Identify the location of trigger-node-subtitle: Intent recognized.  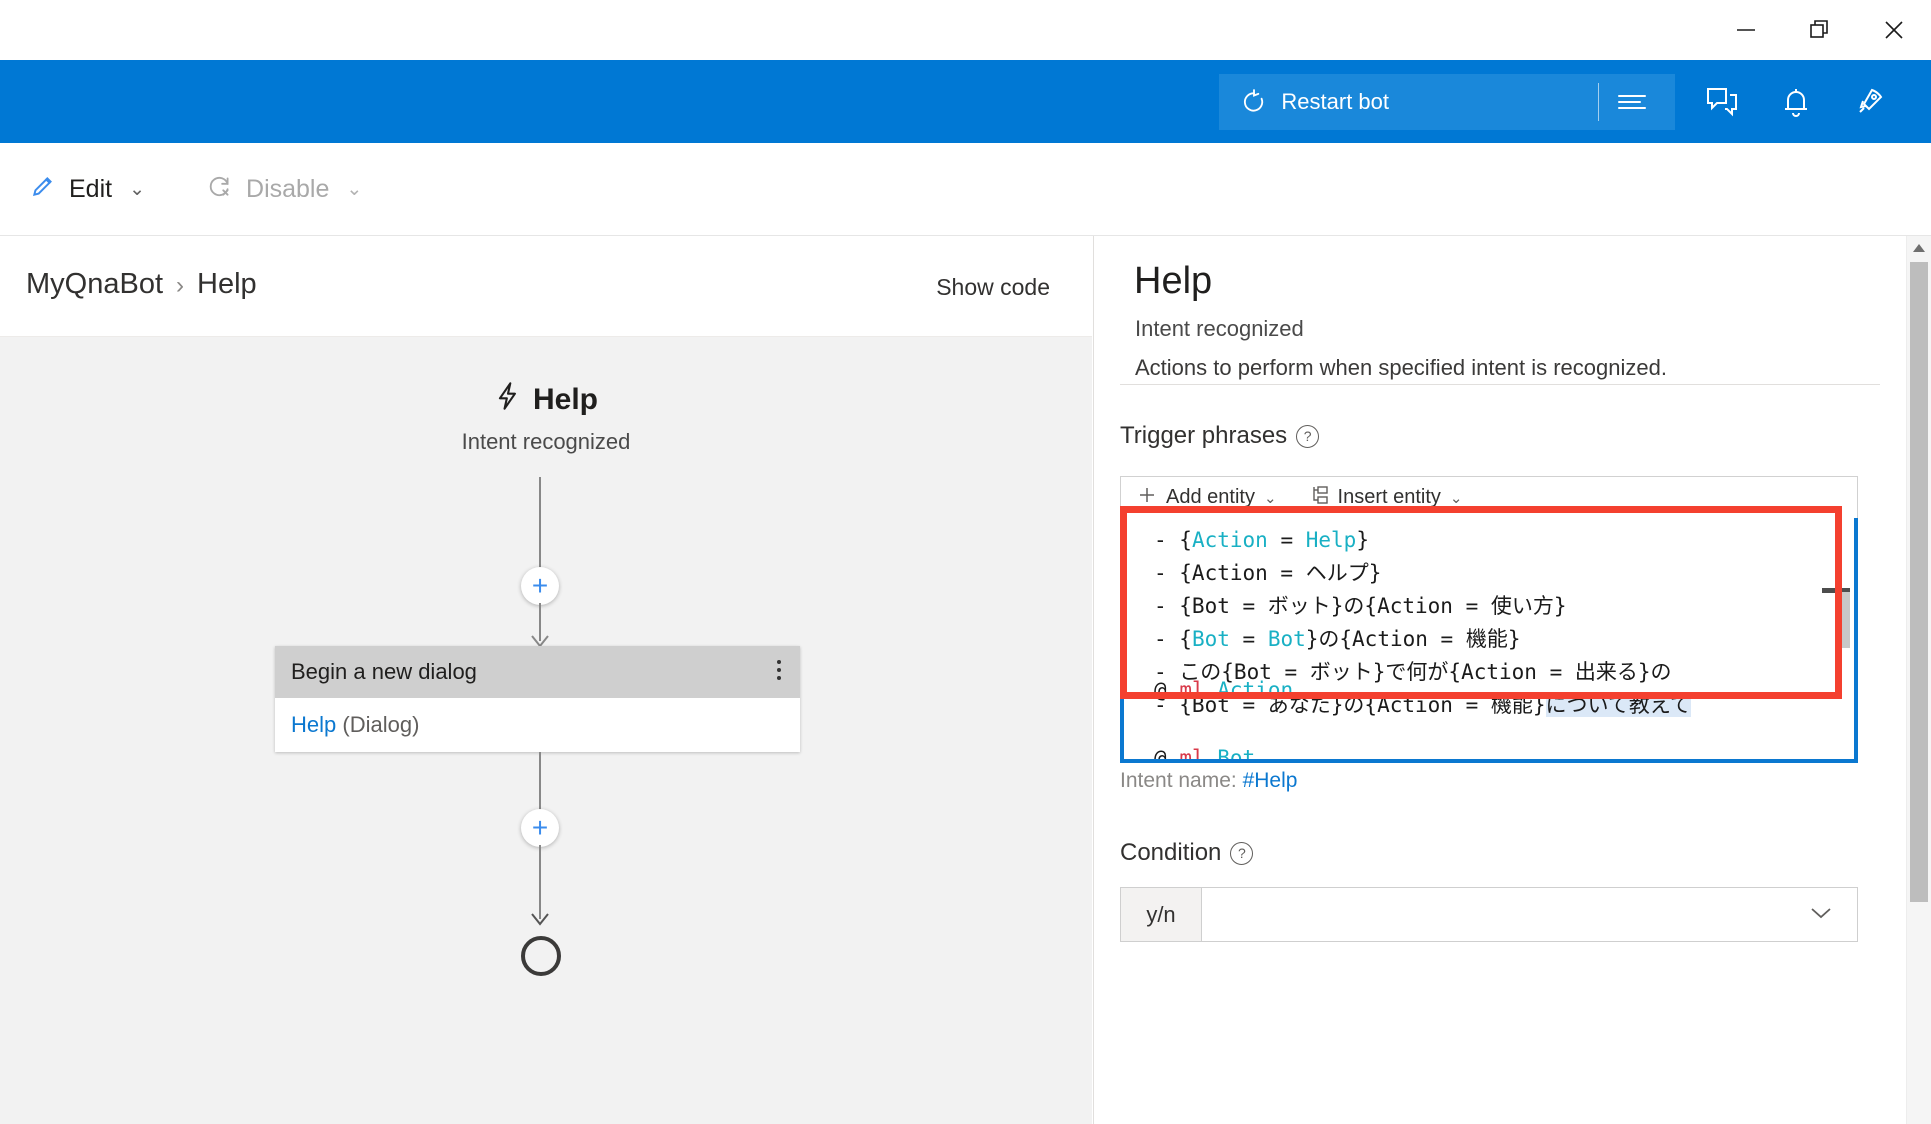
(546, 441).